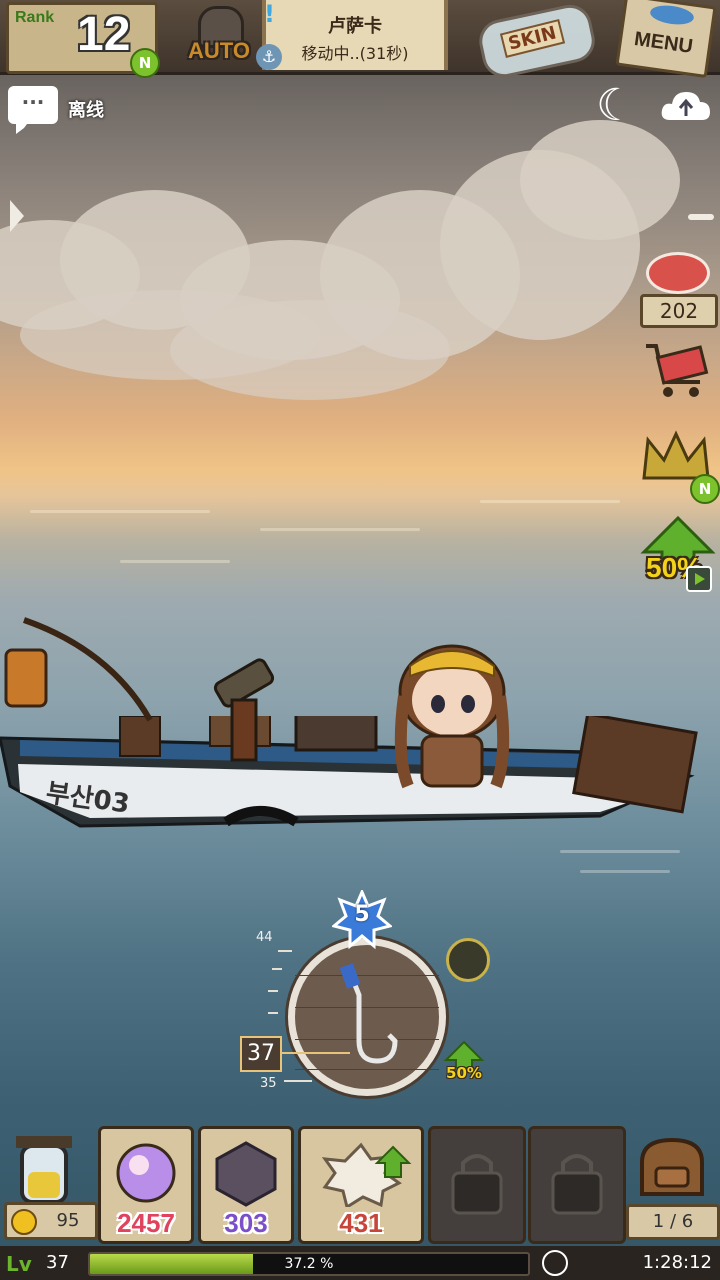  Describe the element at coordinates (269, 14) in the screenshot. I see `alert-icon: !` at that location.